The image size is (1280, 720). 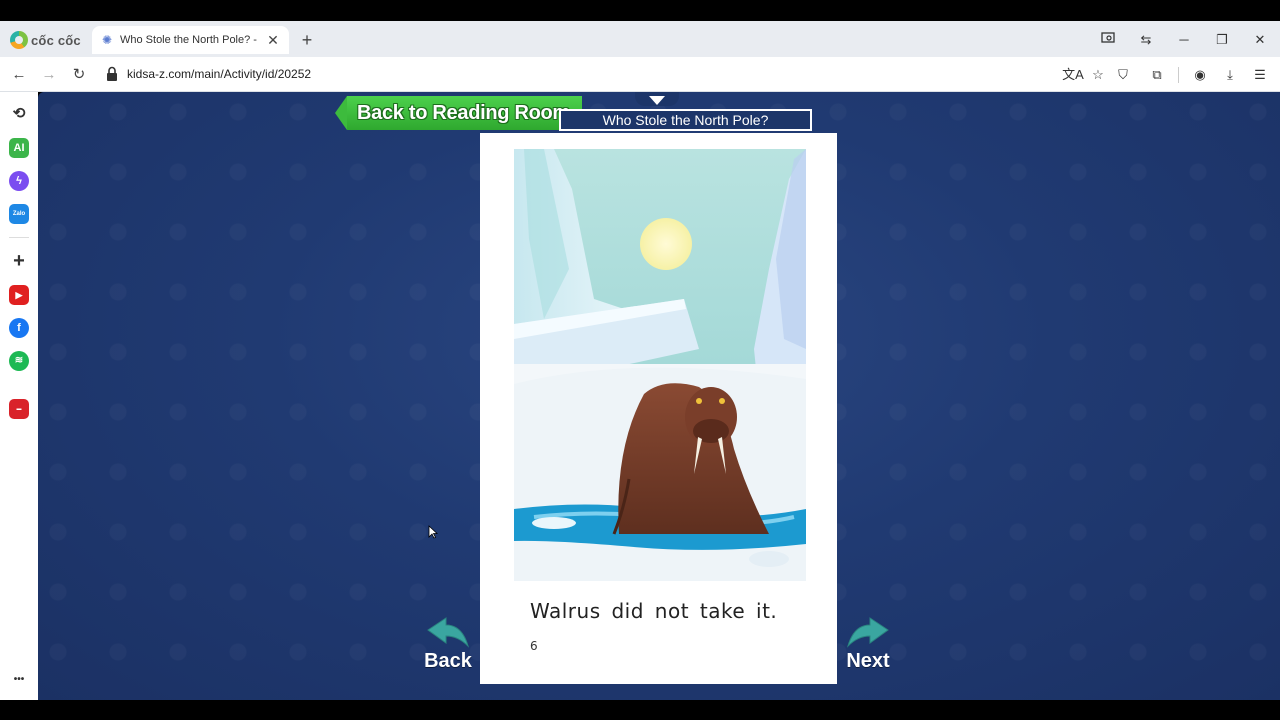 I want to click on next-page-button: Next, so click(x=868, y=651).